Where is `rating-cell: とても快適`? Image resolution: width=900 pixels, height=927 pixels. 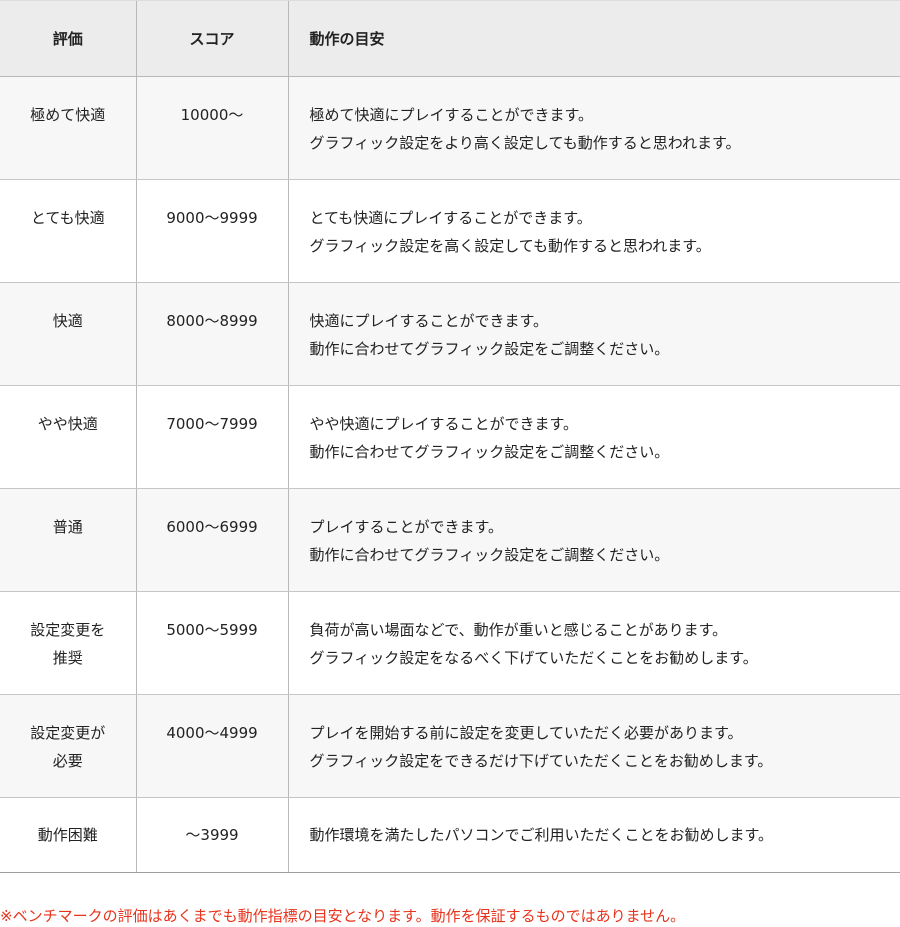 rating-cell: とても快適 is located at coordinates (68, 231).